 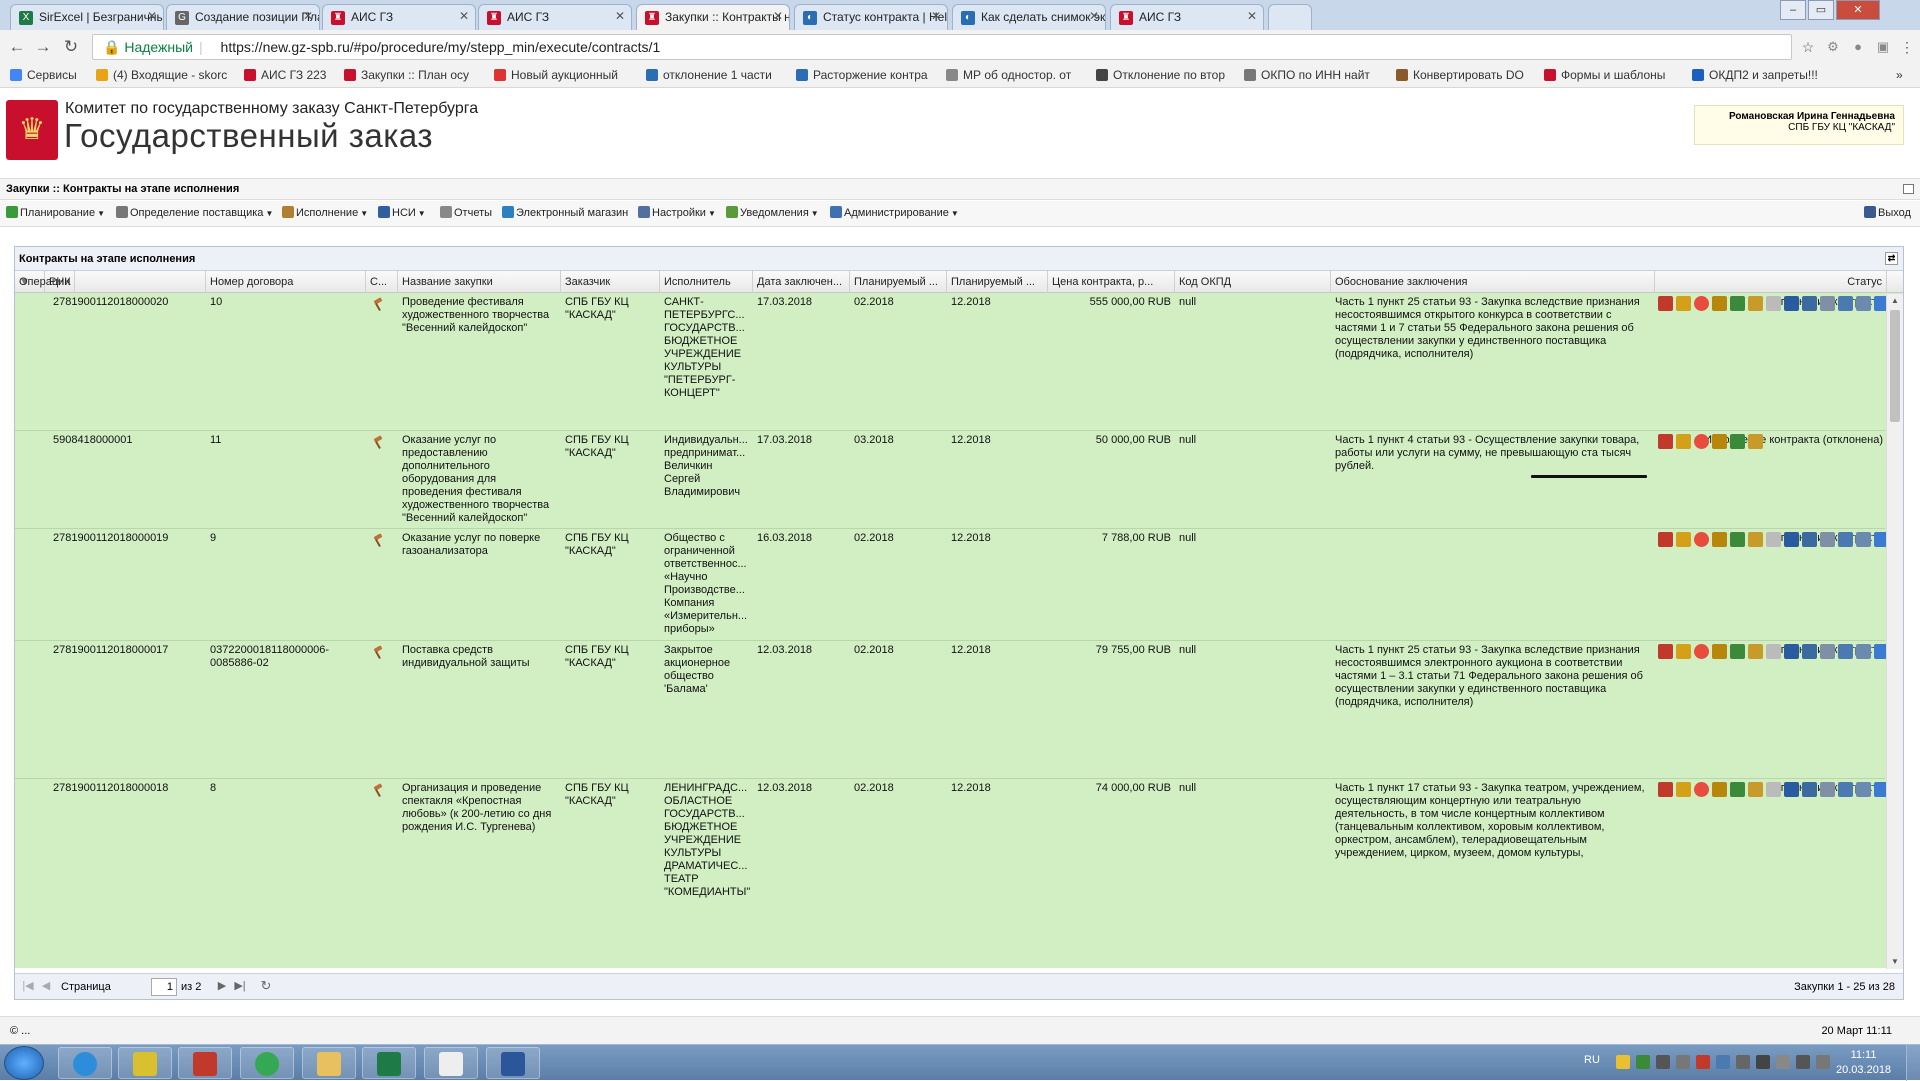 I want to click on browser-tab: ◐ Как сделать снимок экр ✕, so click(x=1029, y=17).